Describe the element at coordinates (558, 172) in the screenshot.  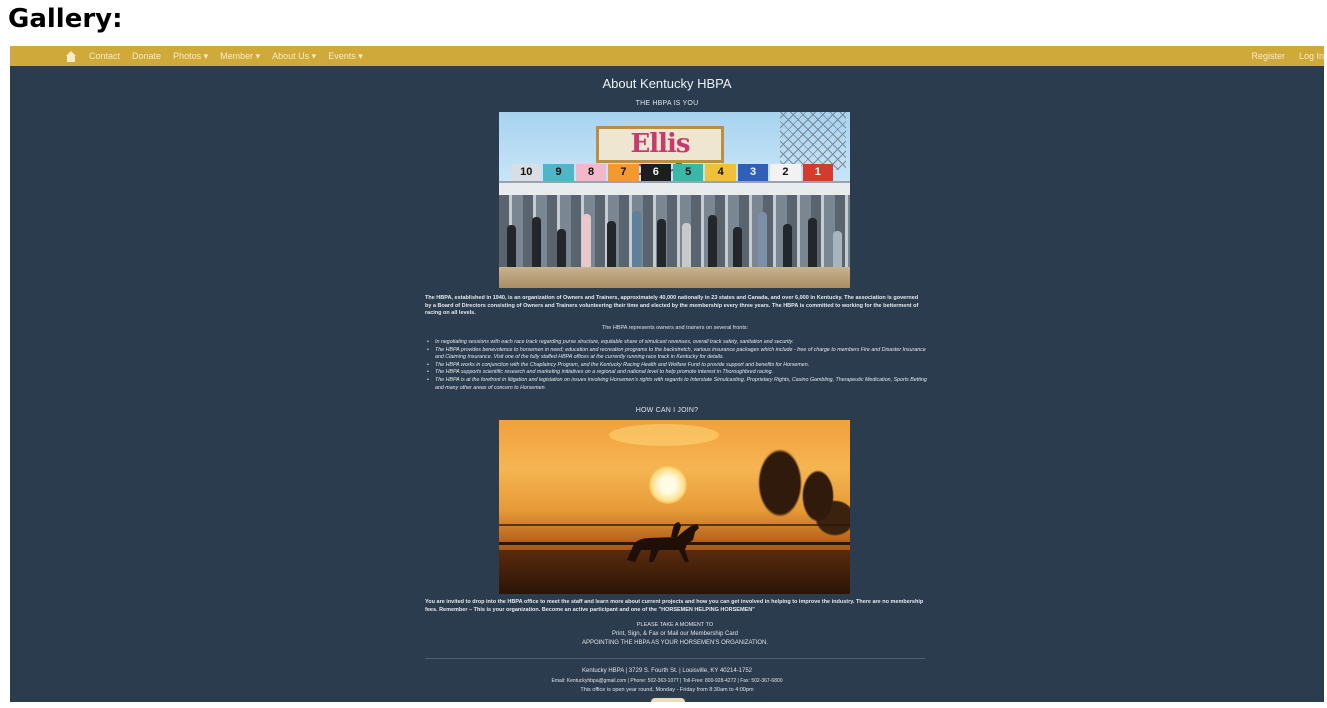
I see `gate-number: 9` at that location.